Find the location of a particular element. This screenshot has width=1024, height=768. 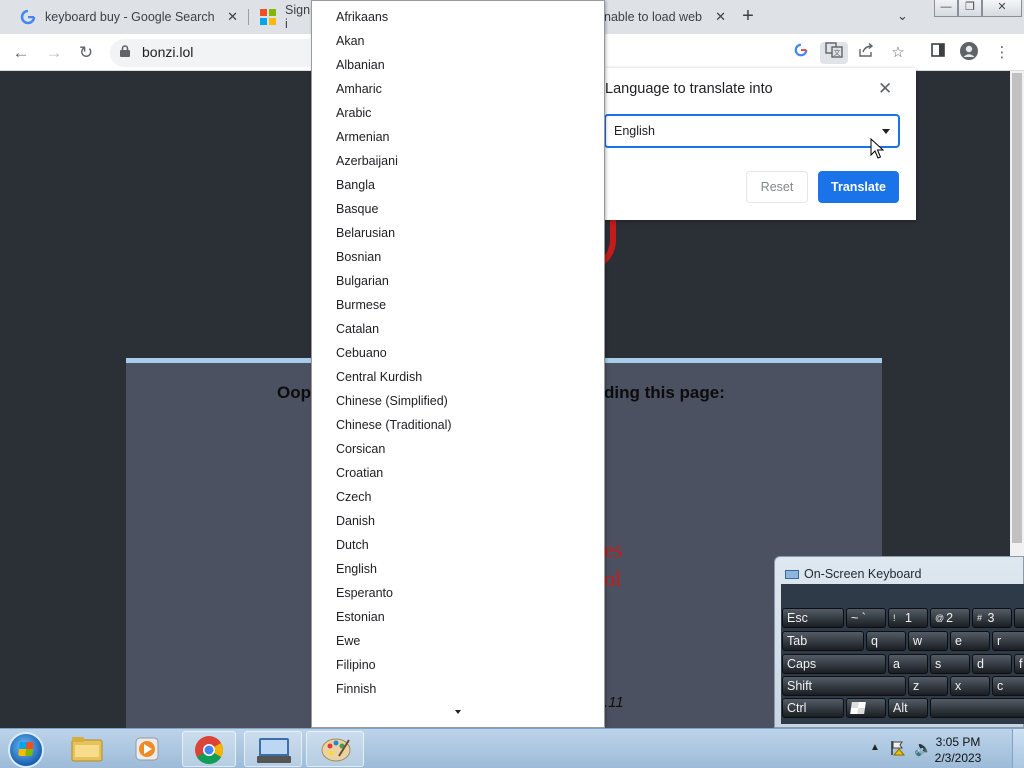

translate-button: Translate is located at coordinates (858, 187).